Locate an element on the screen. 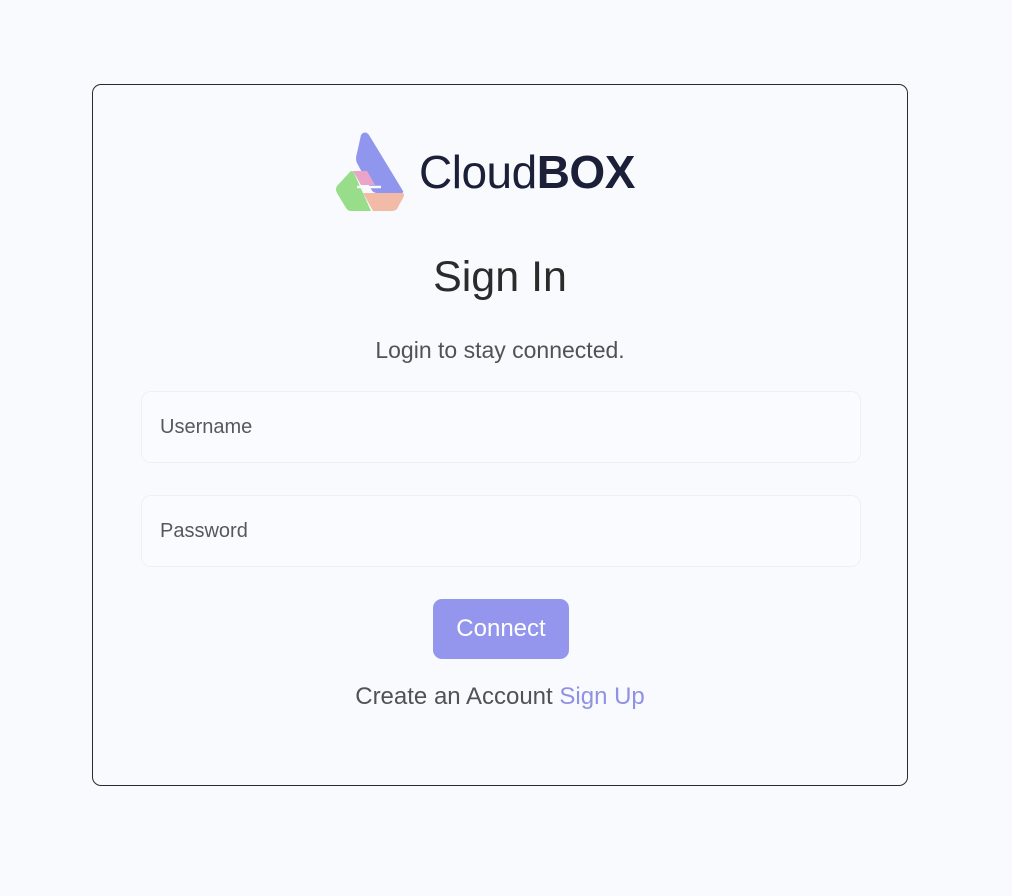 The height and width of the screenshot is (896, 1012). username-input is located at coordinates (501, 427).